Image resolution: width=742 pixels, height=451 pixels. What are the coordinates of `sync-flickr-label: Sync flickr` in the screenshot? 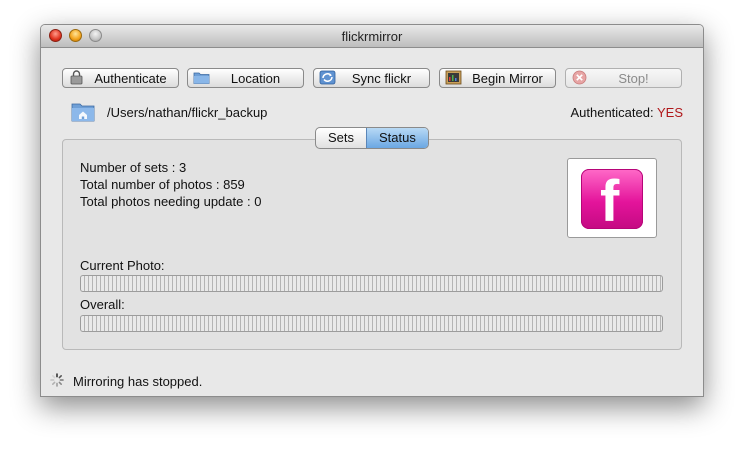 It's located at (381, 78).